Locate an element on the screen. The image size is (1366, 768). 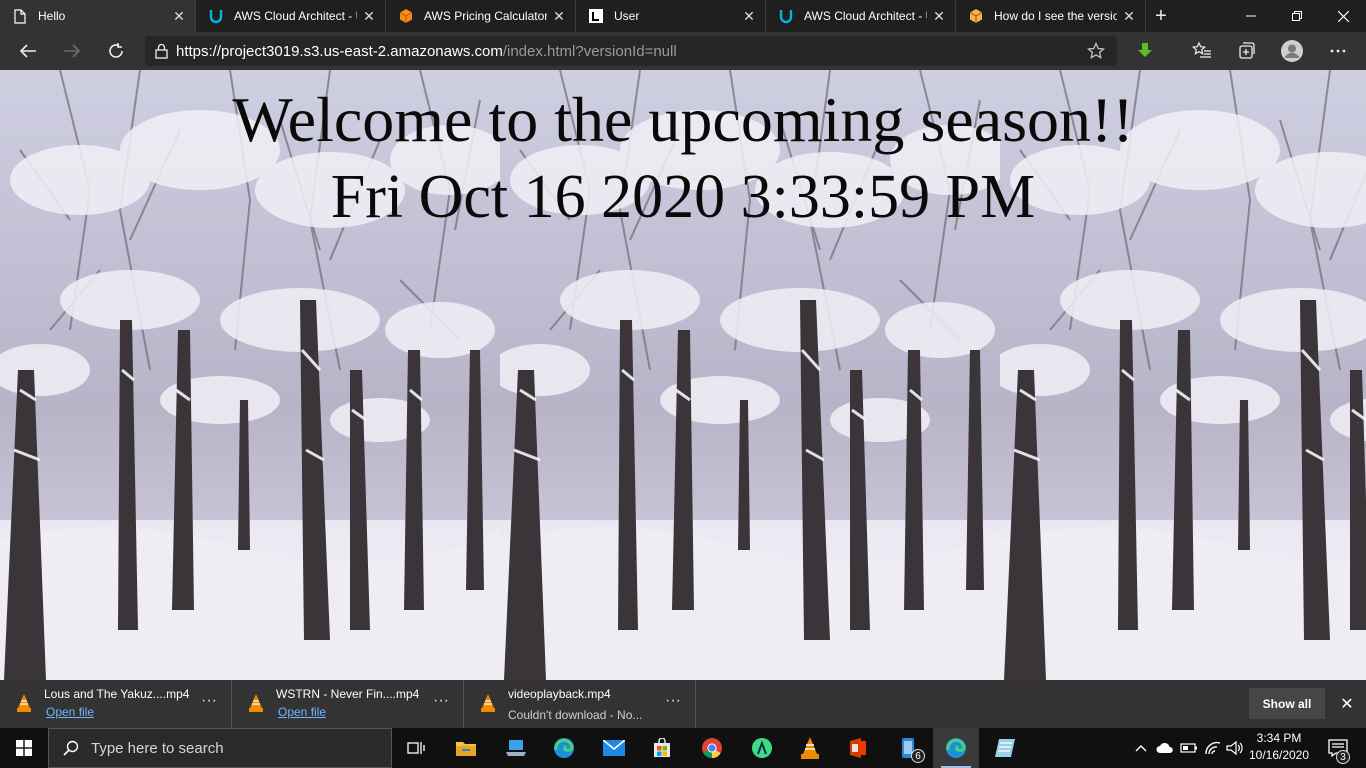
system-clock: 3:34 PM 10/16/2020 is located at coordinates (1279, 747).